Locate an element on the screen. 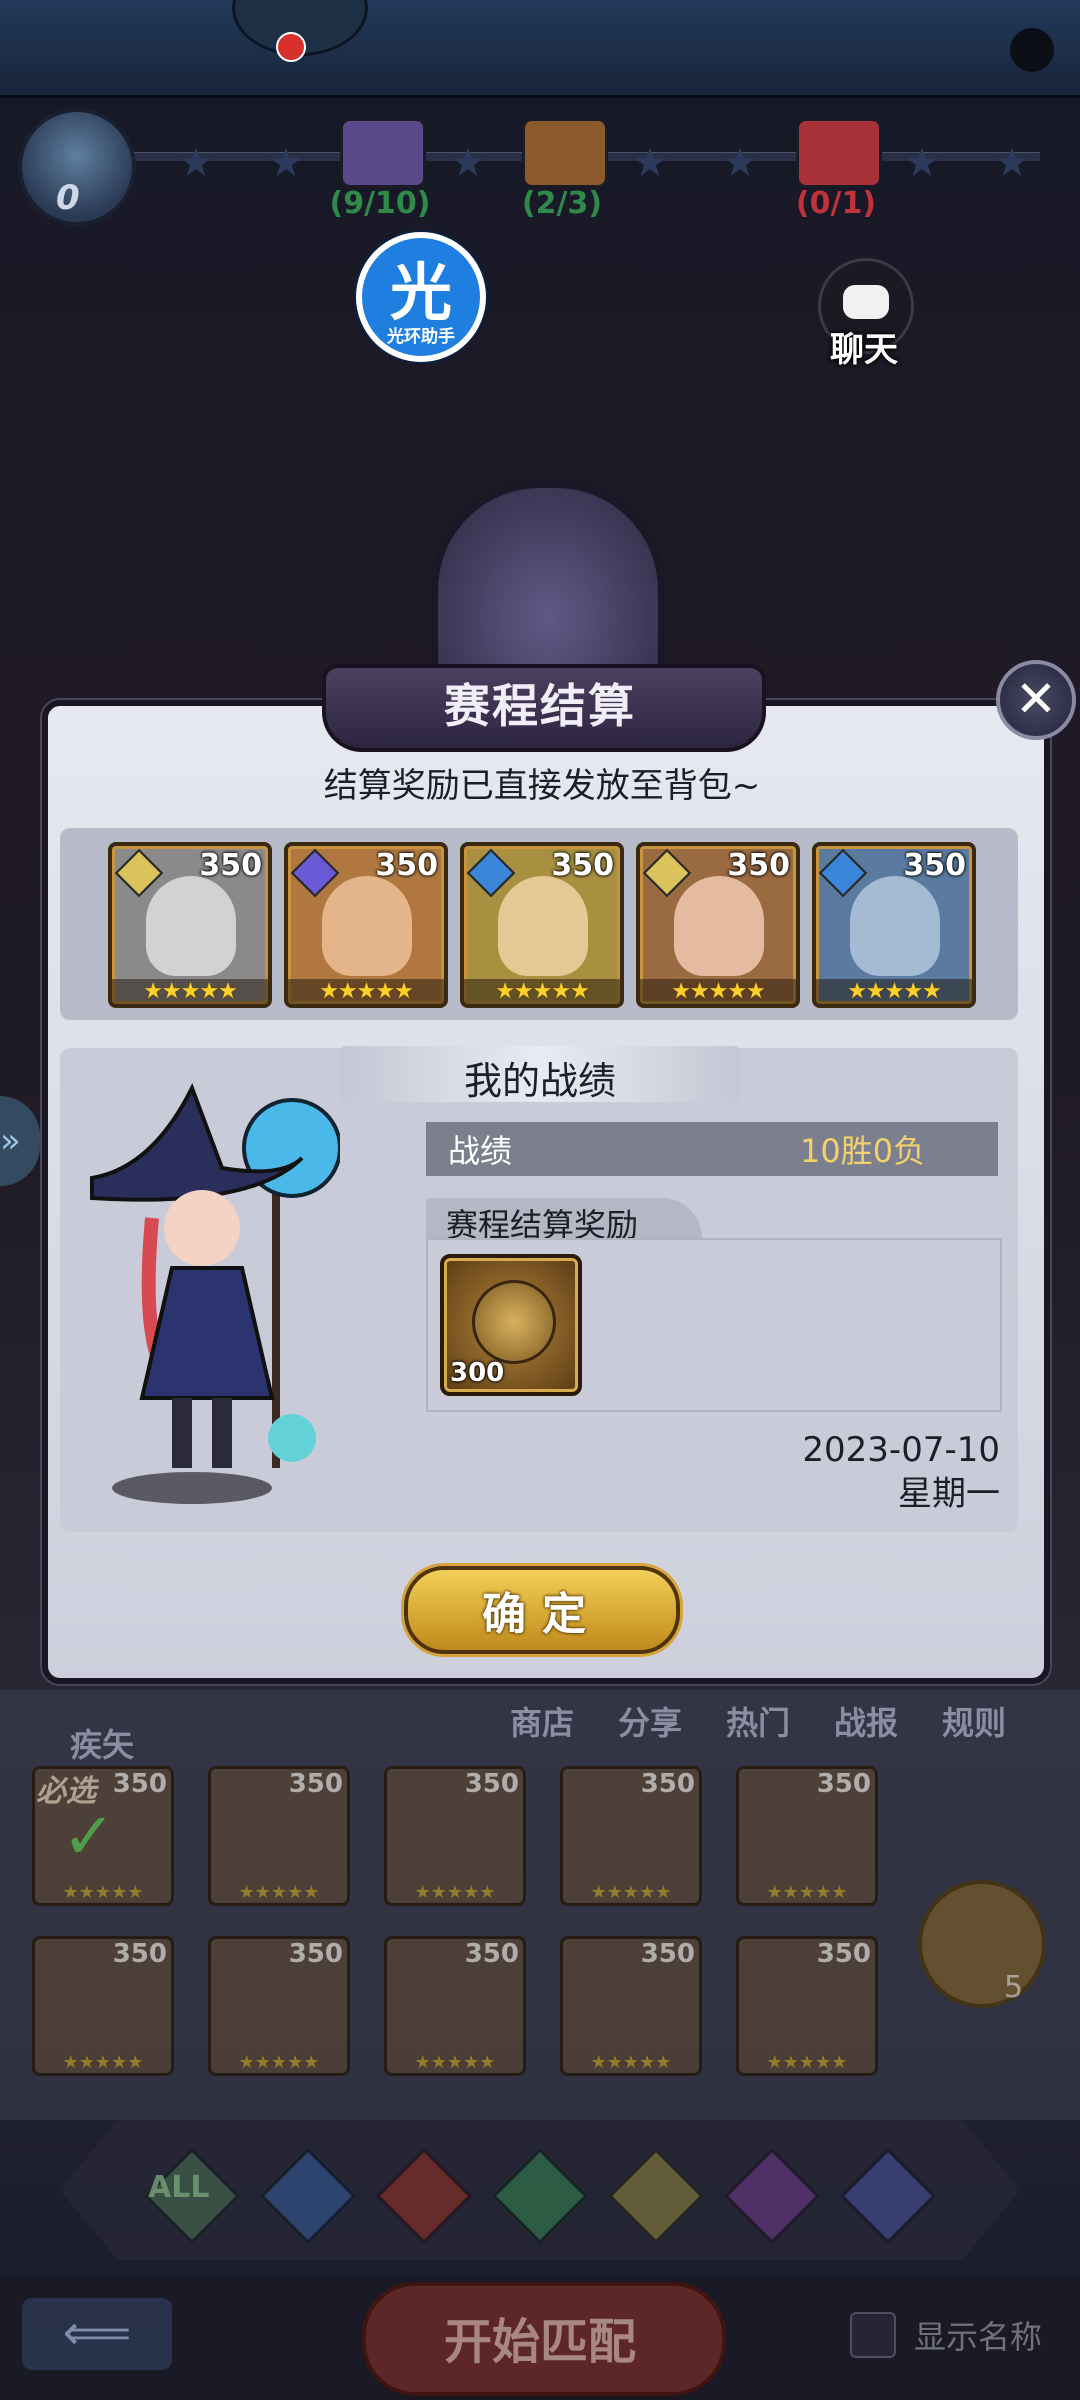  helper-label: 光环助手 is located at coordinates (421, 337).